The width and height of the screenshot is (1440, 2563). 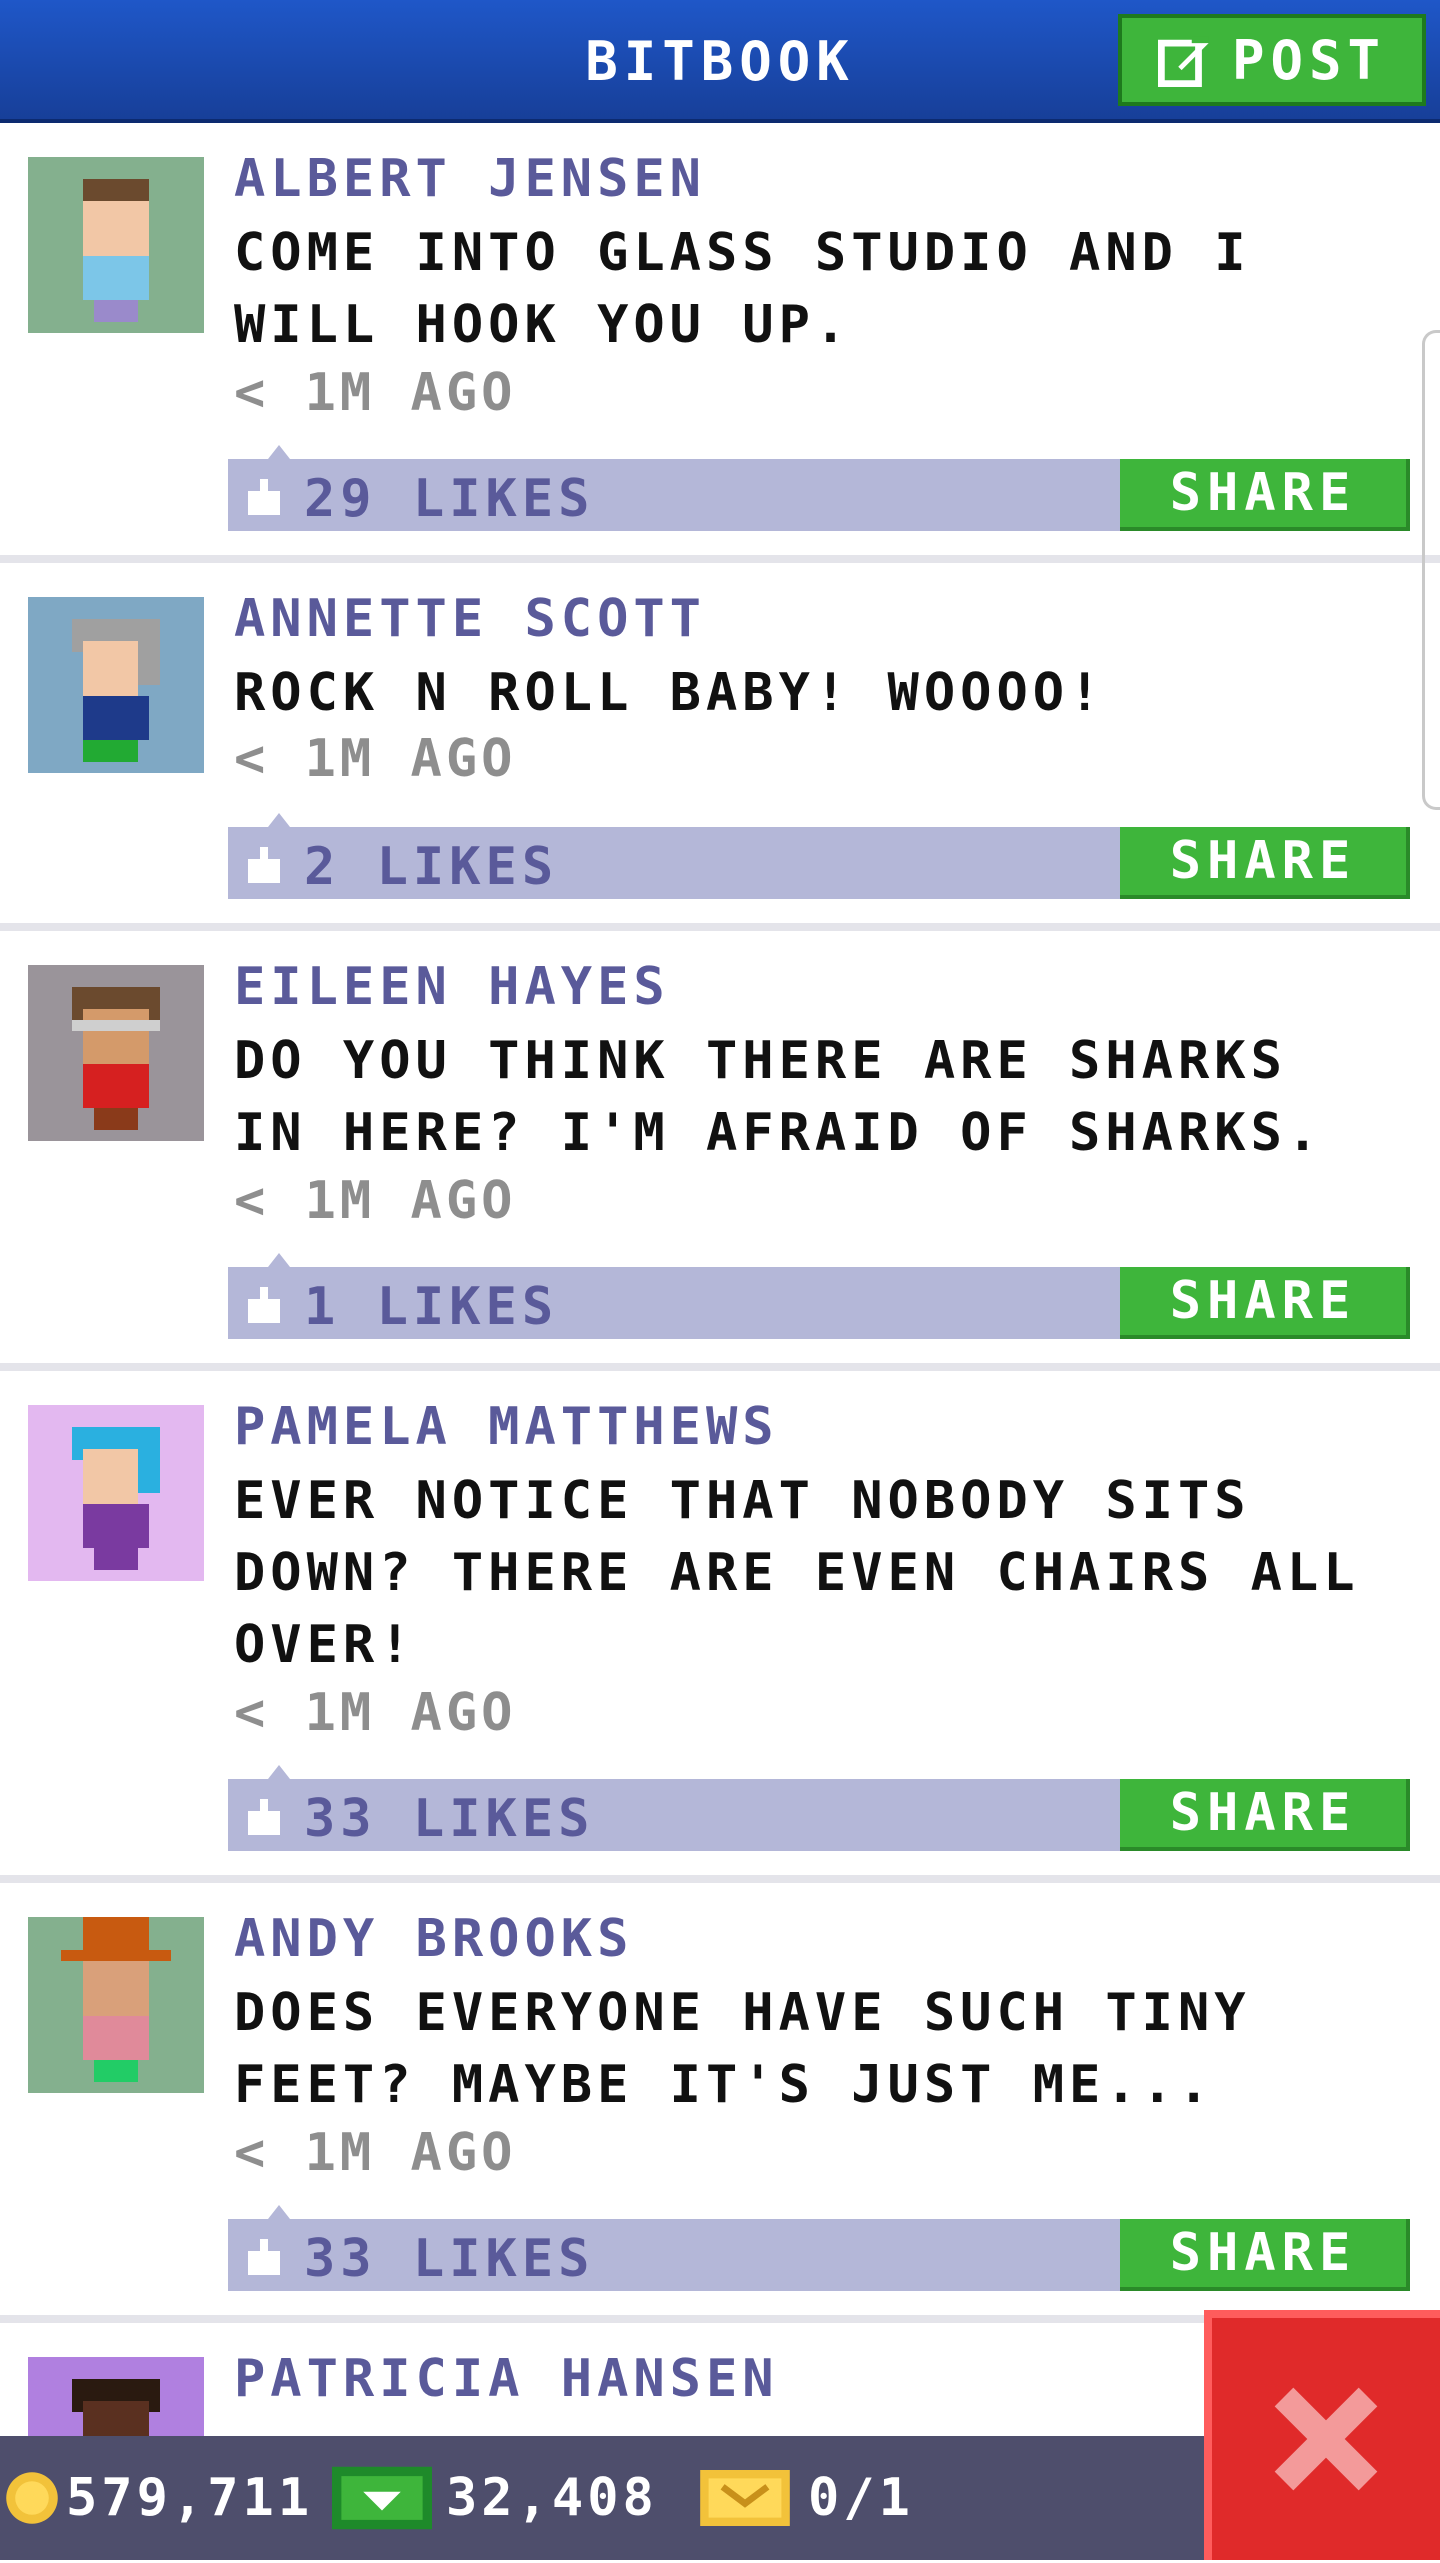 What do you see at coordinates (861, 2498) in the screenshot?
I see `tickets-value: 0/1` at bounding box center [861, 2498].